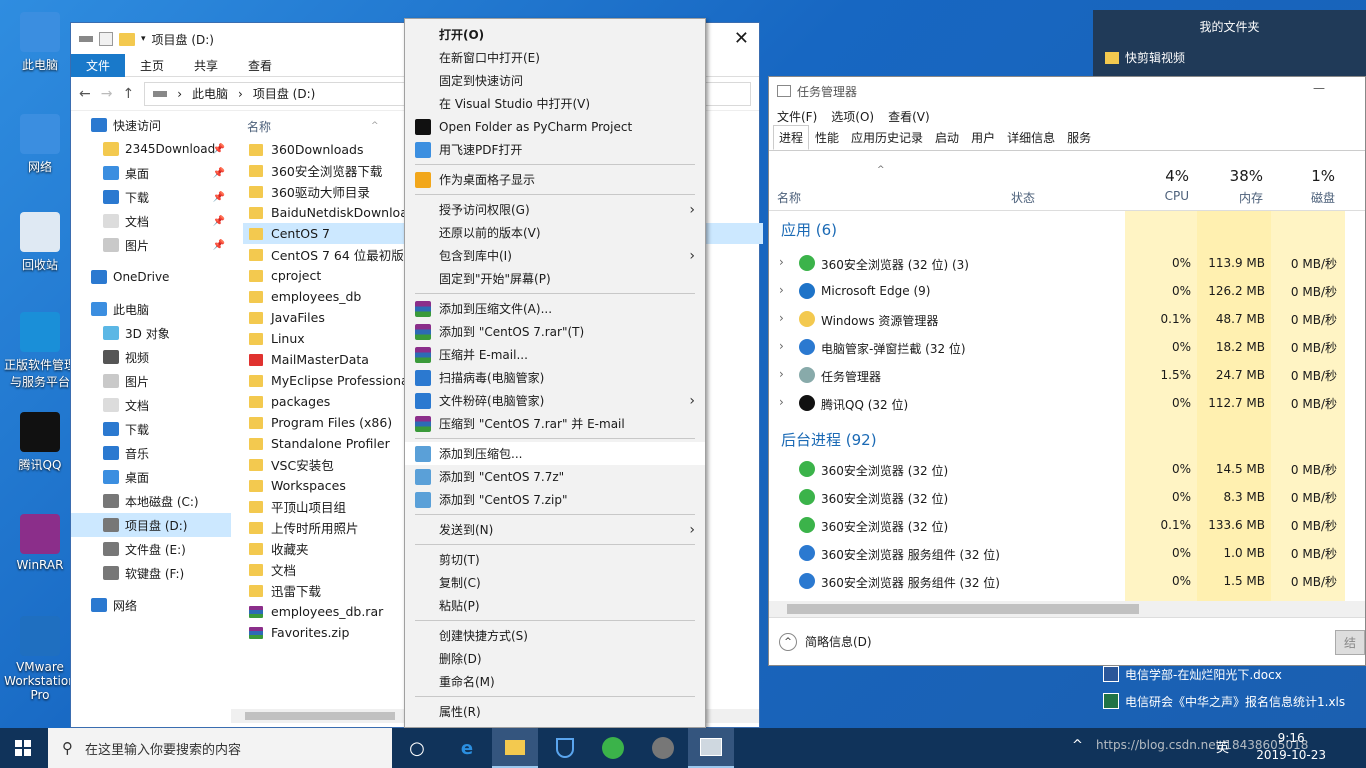 The image size is (1366, 768). I want to click on nav-item: 软键盘 (F:), so click(151, 573).